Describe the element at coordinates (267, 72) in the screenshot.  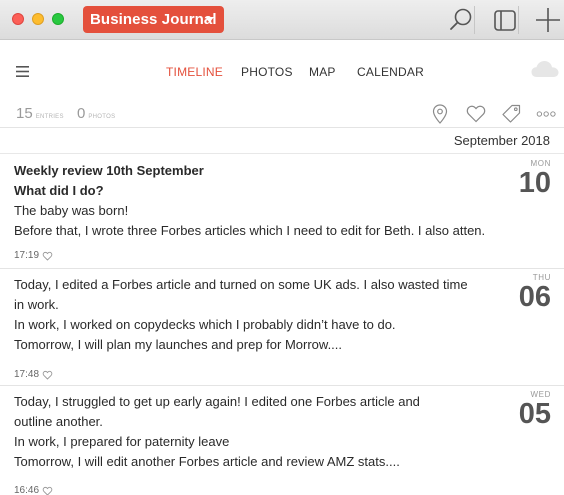
I see `tab-photos: PHOTOS` at that location.